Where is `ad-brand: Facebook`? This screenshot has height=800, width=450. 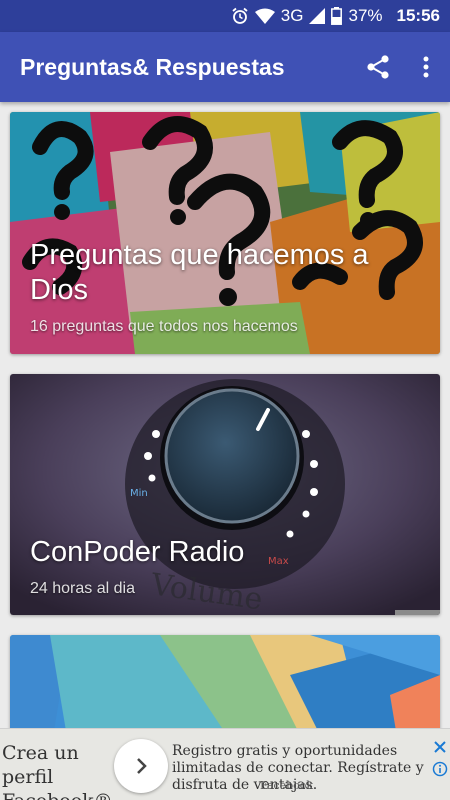 ad-brand: Facebook is located at coordinates (287, 785).